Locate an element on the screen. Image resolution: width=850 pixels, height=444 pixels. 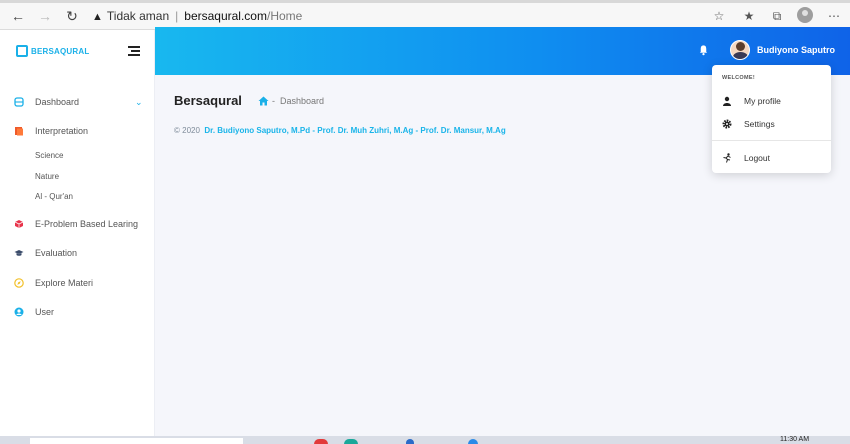
address-bar: ▲ Tidak aman | bersaqural.com/Home is located at coordinates (412, 16).